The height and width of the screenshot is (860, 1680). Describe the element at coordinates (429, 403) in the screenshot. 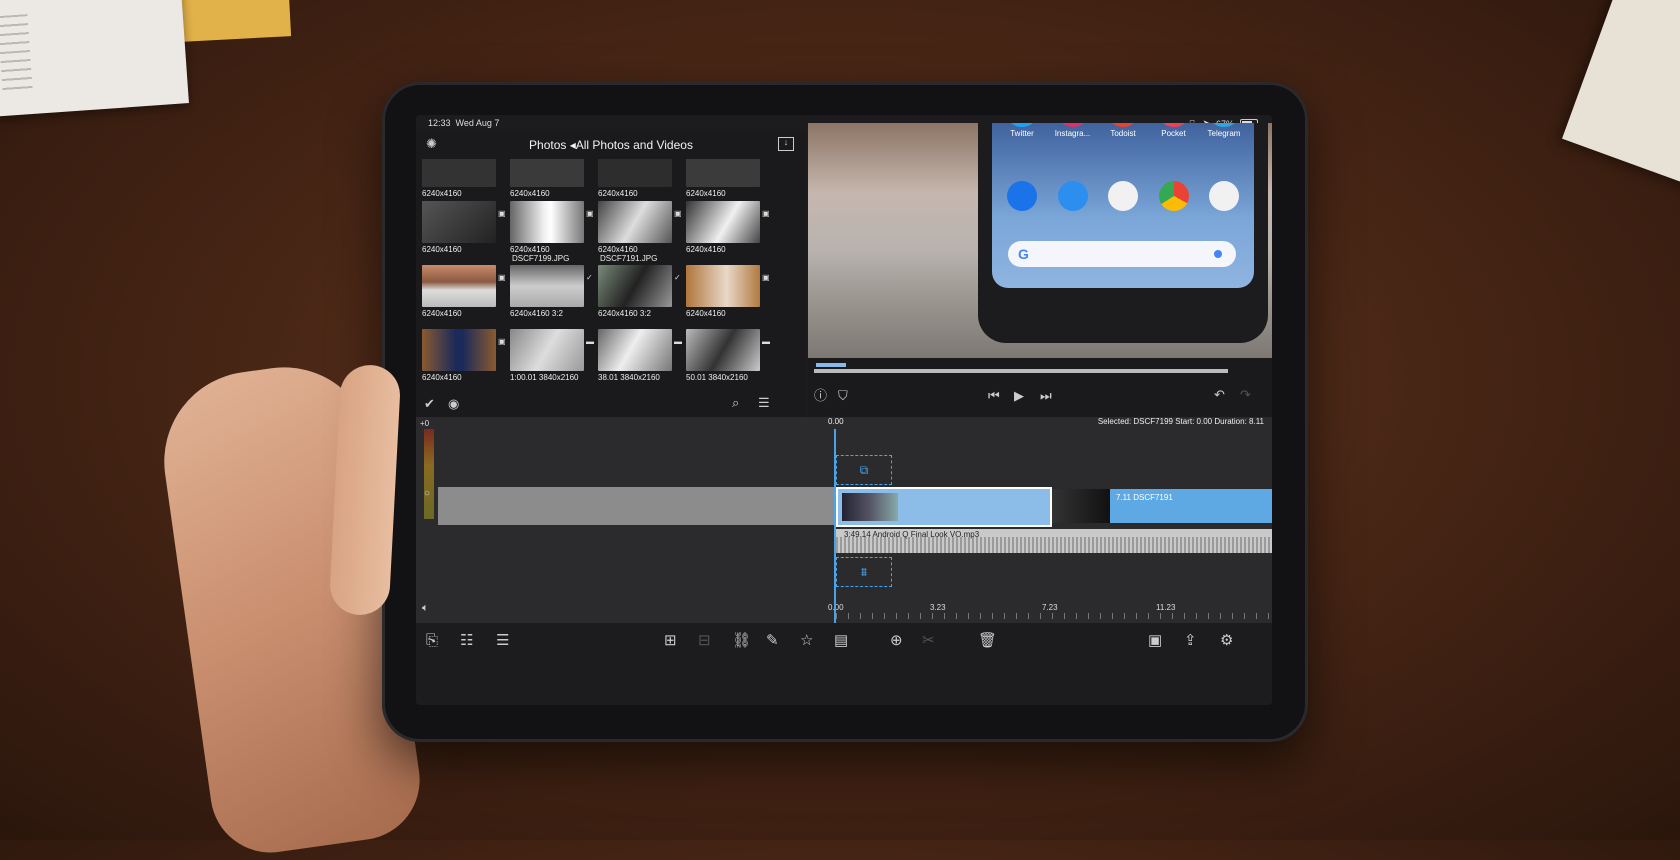

I see `select-check-icon: ✔` at that location.